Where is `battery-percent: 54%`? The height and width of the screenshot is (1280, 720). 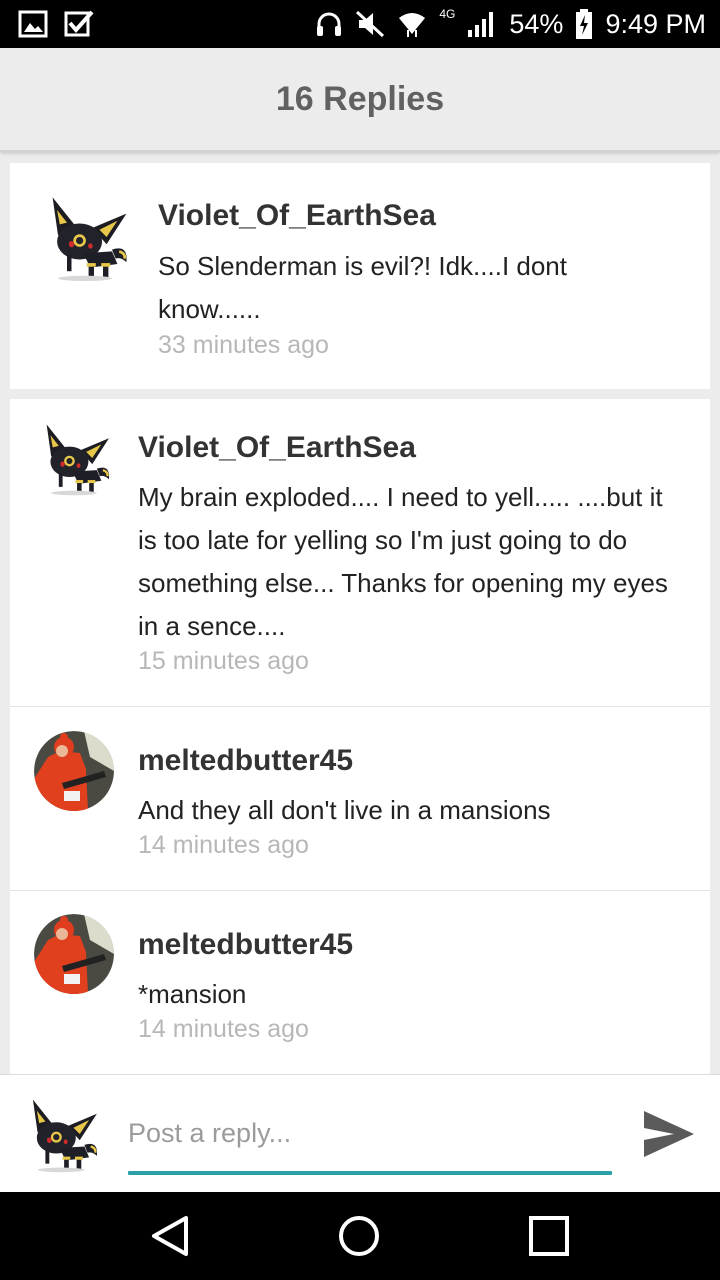
battery-percent: 54% is located at coordinates (536, 23).